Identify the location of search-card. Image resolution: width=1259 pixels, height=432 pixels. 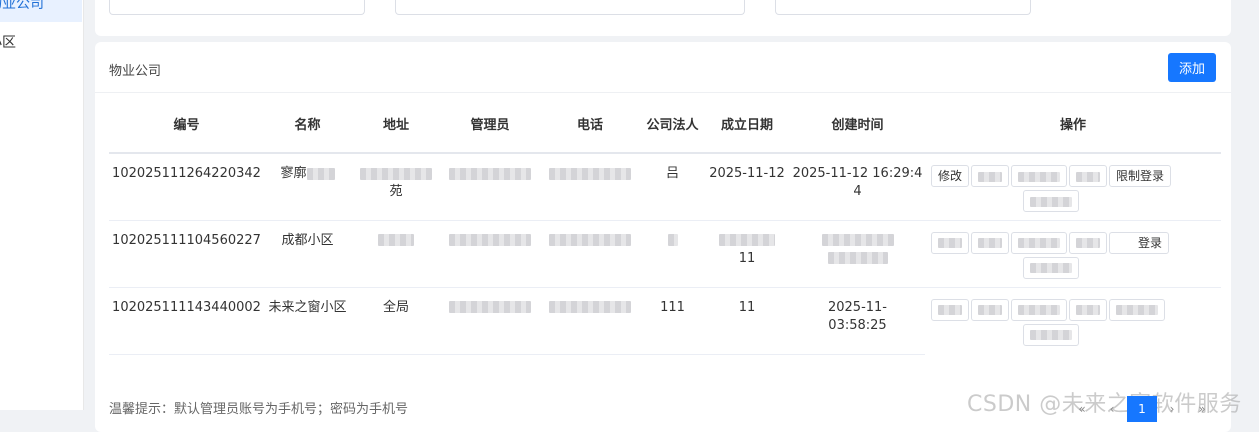
(663, 18).